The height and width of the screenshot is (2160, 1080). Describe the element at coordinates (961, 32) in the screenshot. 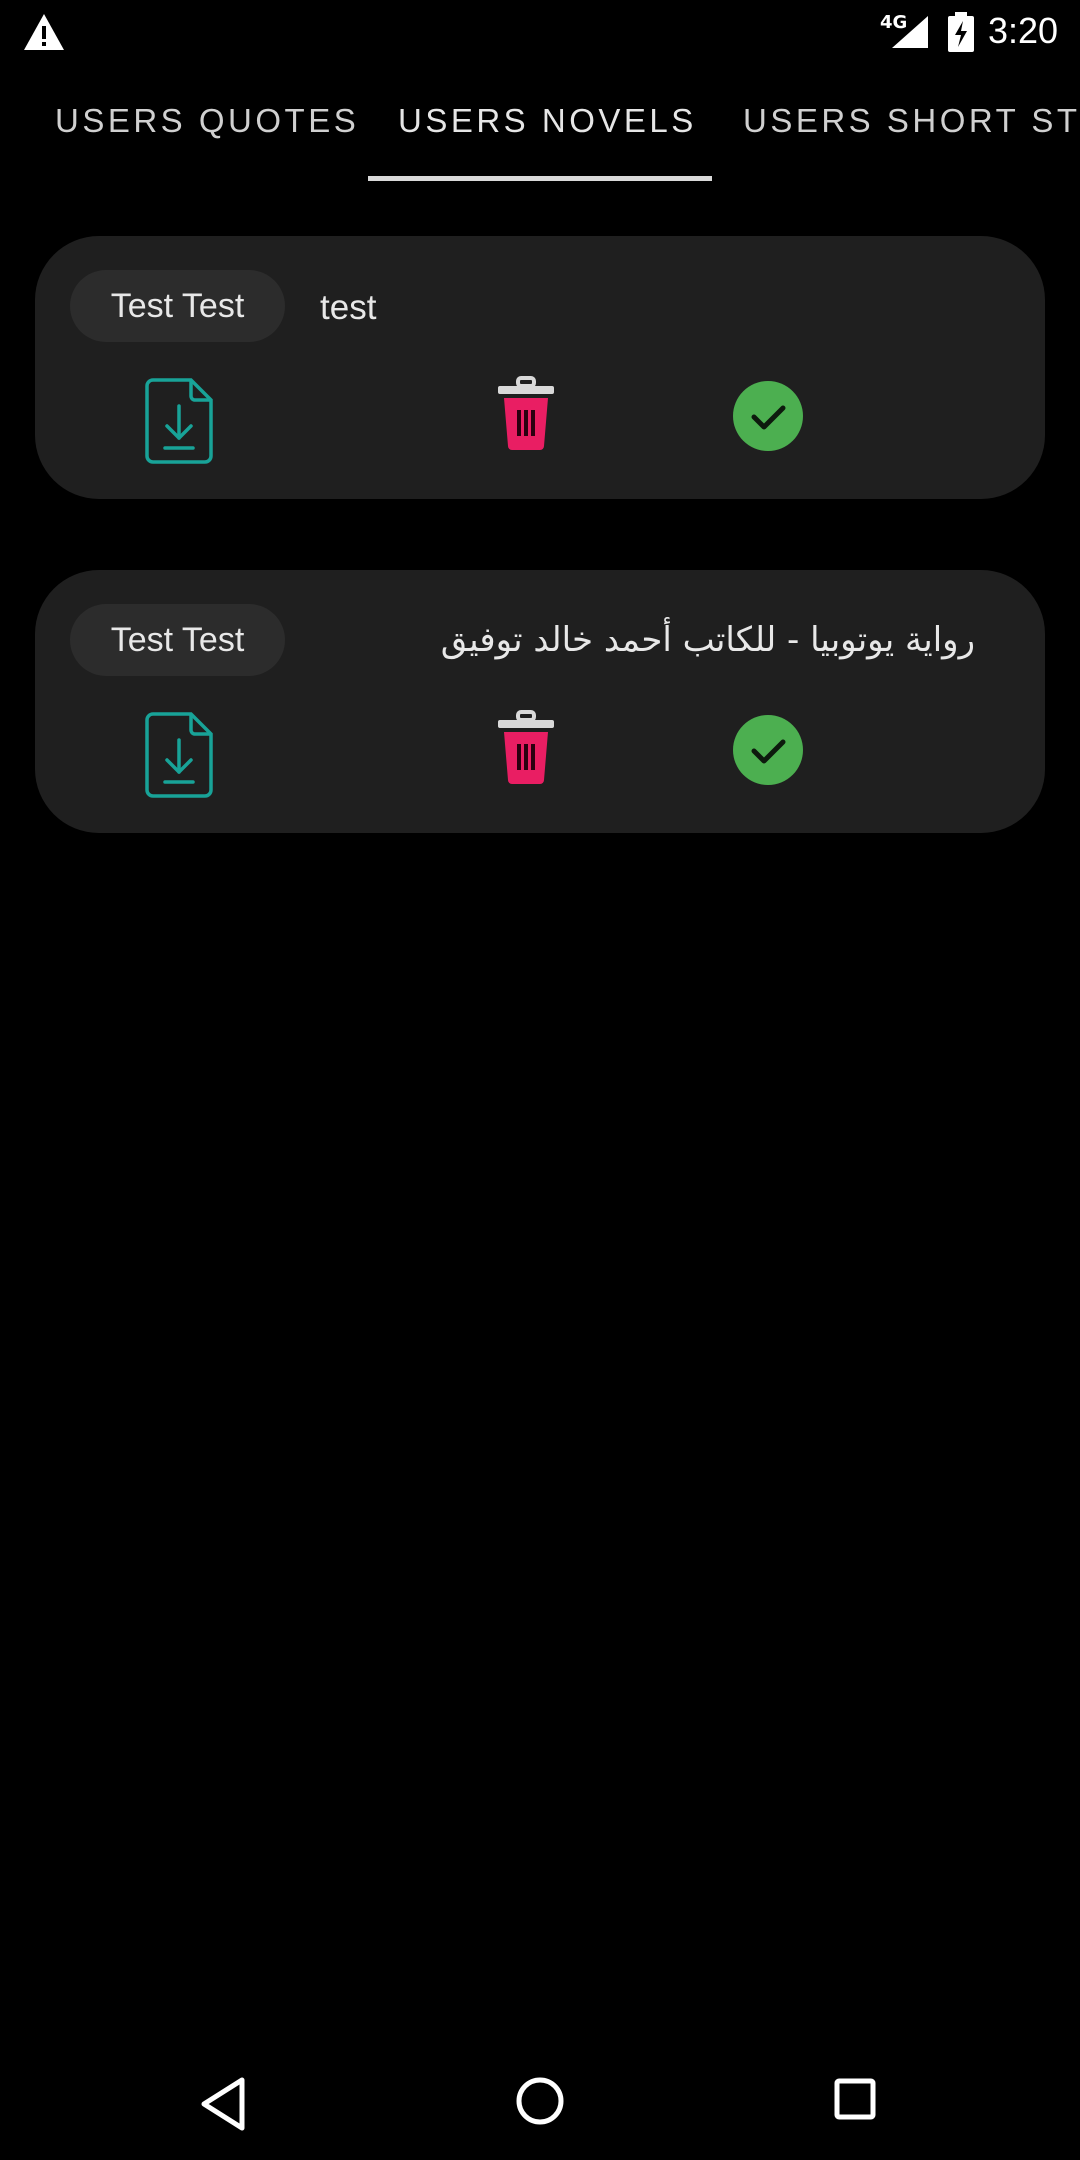

I see `battery-charging-icon` at that location.